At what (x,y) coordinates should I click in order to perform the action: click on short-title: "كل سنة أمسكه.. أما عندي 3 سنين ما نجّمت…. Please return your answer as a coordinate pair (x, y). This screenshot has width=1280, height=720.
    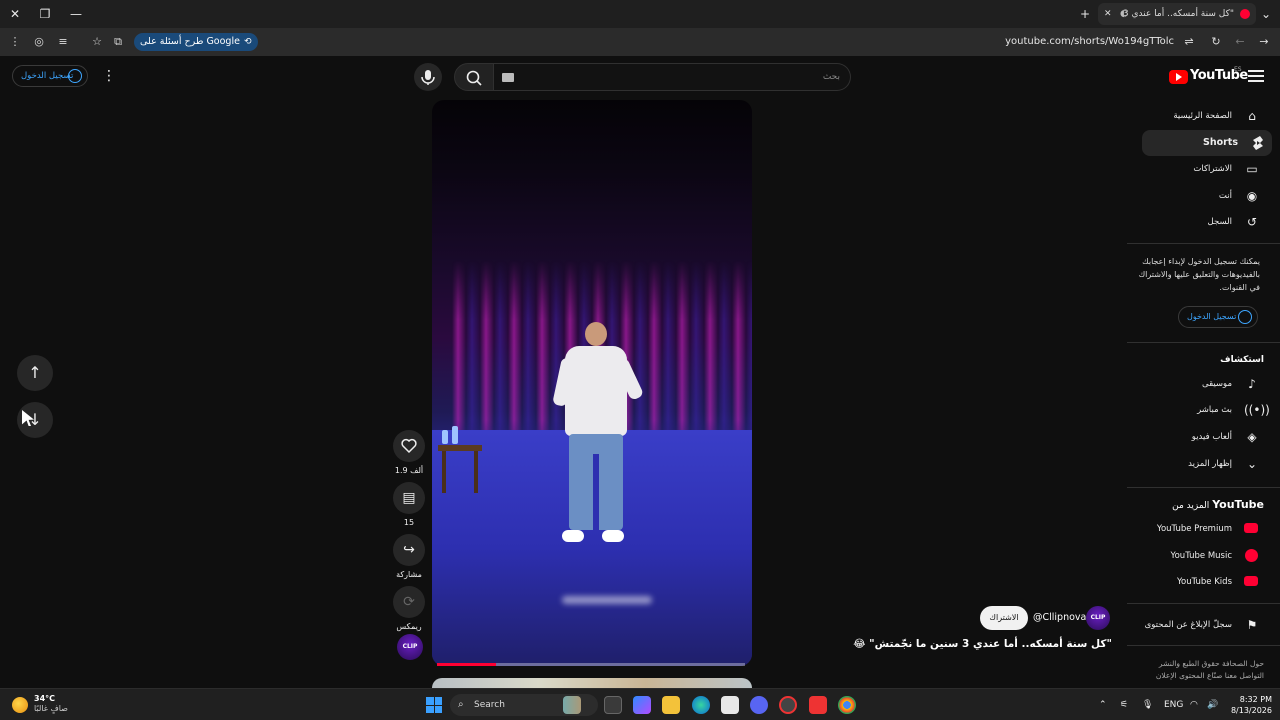
    Looking at the image, I should click on (982, 644).